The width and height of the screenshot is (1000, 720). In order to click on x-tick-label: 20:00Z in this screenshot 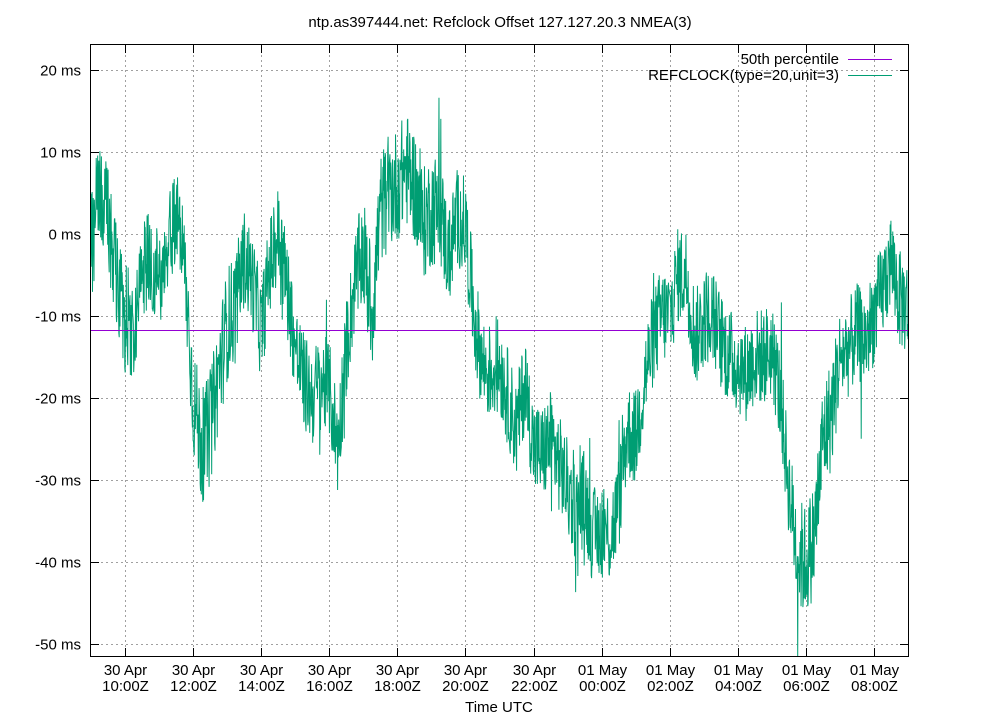, I will do `click(465, 686)`.